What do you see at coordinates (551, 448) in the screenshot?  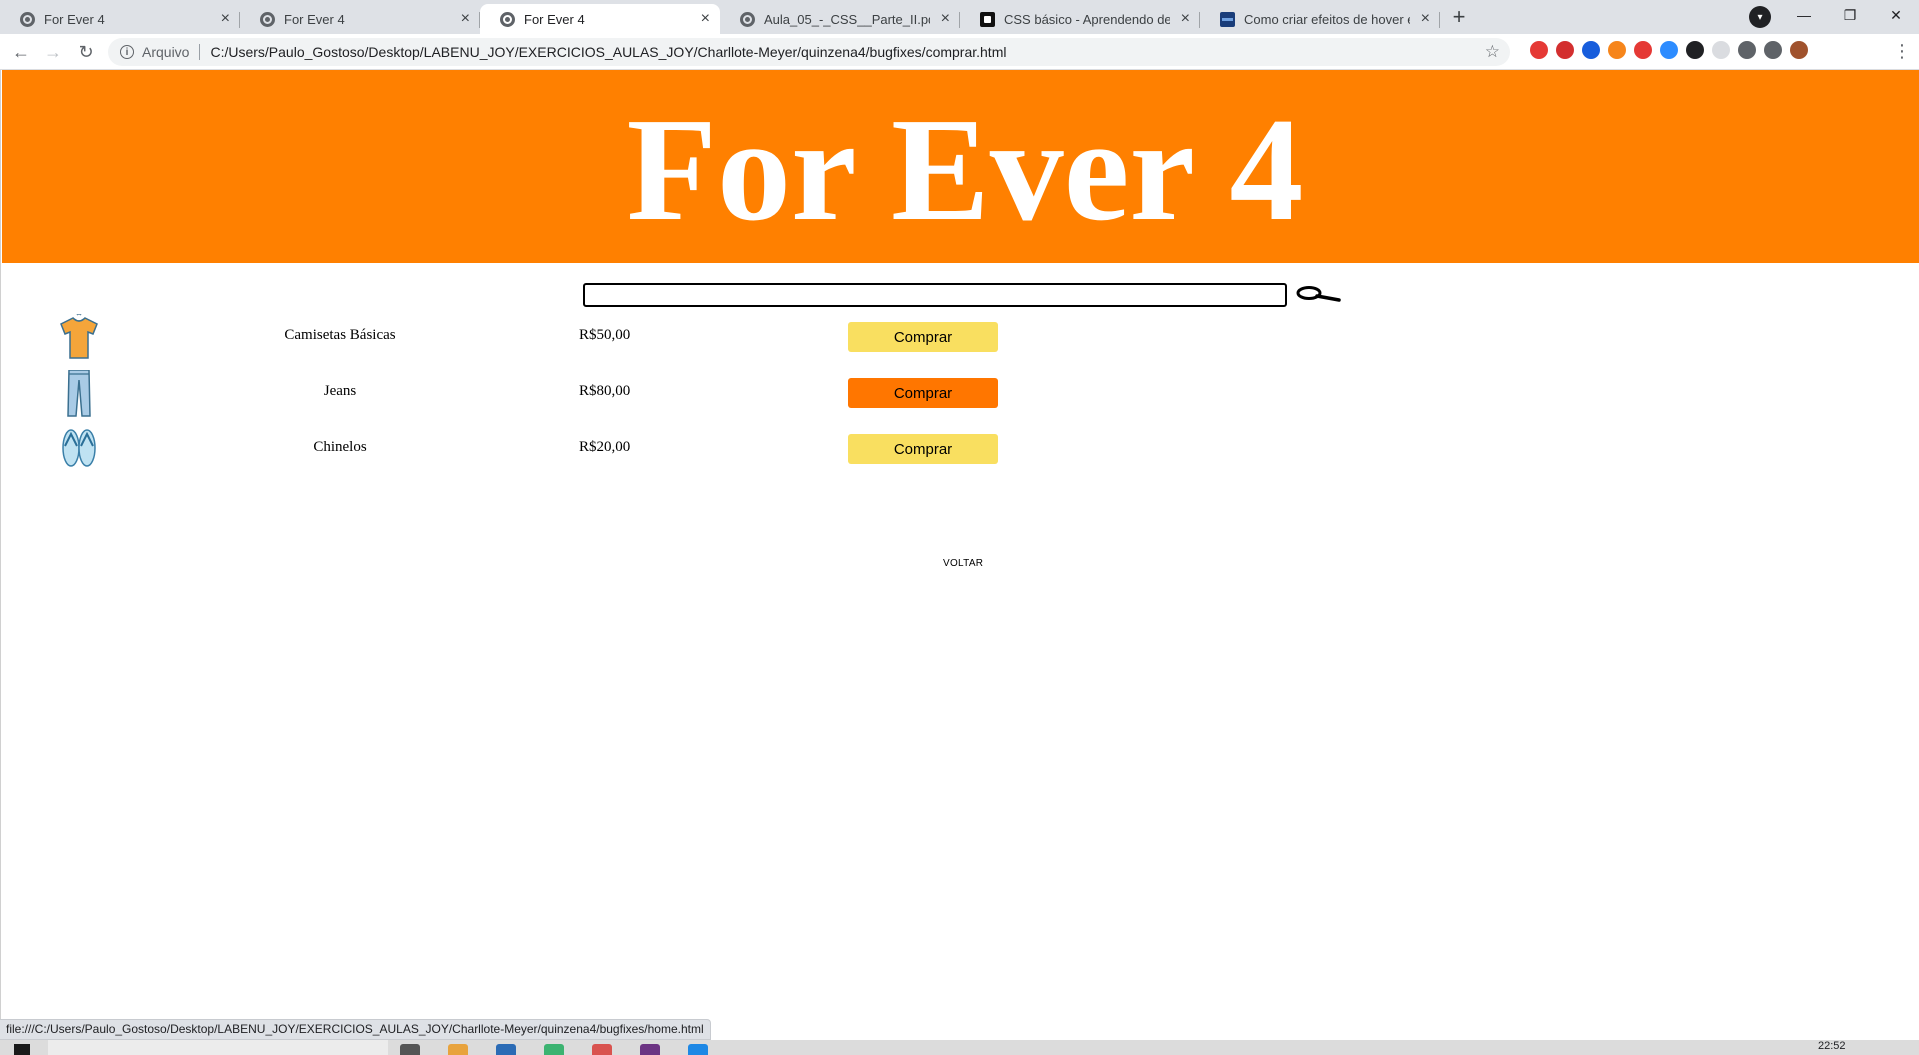 I see `product-row: Chinelos R$20,00 Comprar` at bounding box center [551, 448].